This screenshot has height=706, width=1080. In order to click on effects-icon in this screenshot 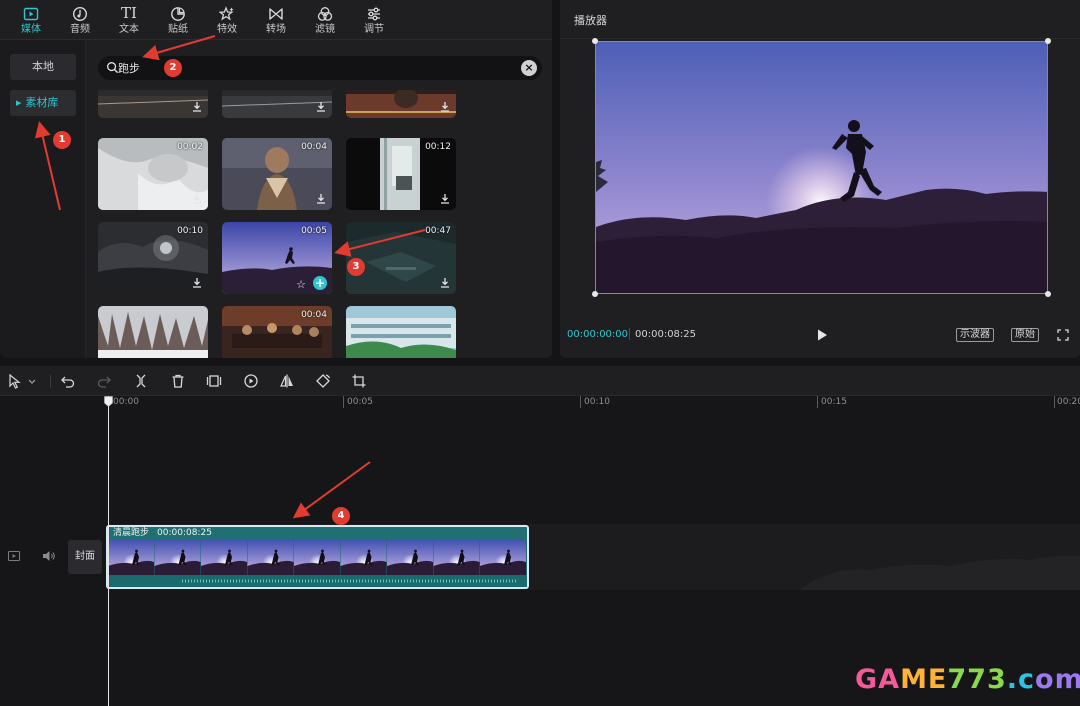, I will do `click(227, 13)`.